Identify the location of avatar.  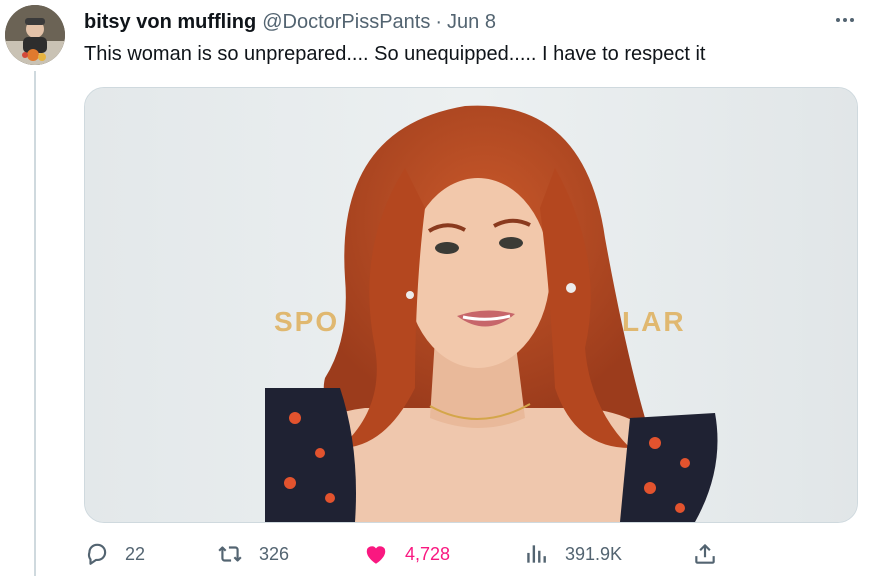
(35, 35).